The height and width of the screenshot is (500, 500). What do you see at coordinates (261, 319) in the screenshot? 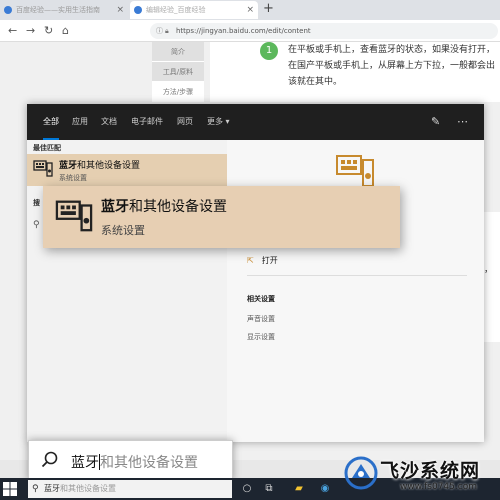
I see `sound-settings-link: 声音设置` at bounding box center [261, 319].